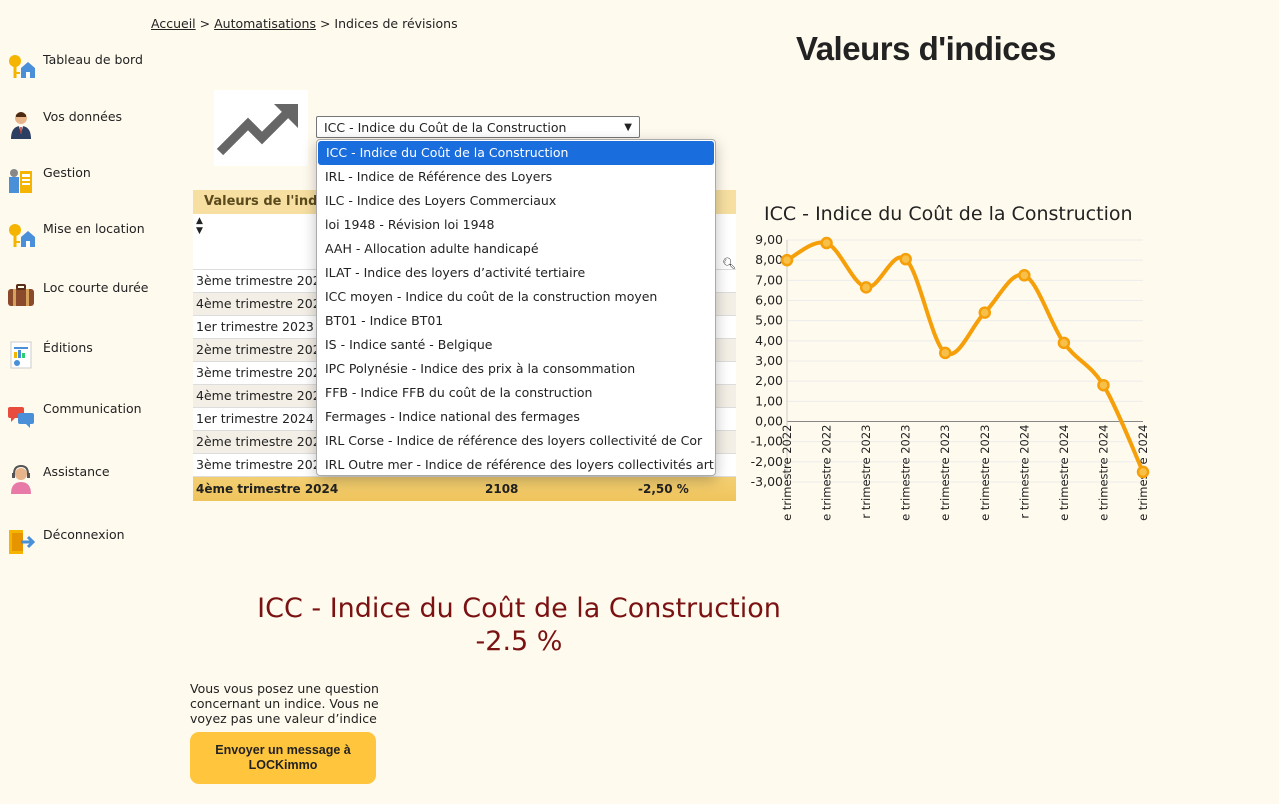 Image resolution: width=1279 pixels, height=804 pixels. I want to click on chevron-down-icon: ▼, so click(628, 127).